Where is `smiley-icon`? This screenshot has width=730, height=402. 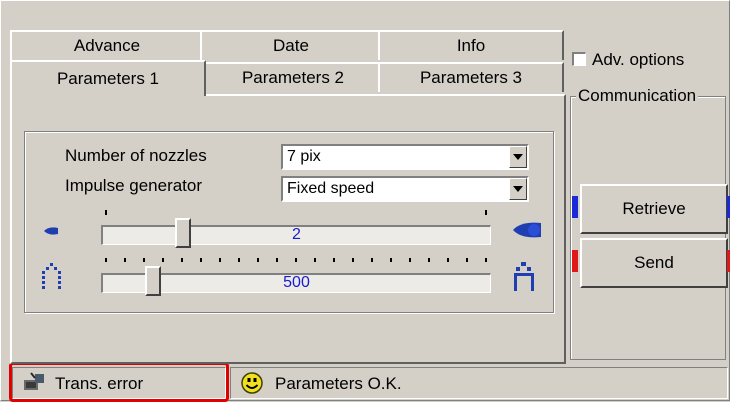
smiley-icon is located at coordinates (252, 385).